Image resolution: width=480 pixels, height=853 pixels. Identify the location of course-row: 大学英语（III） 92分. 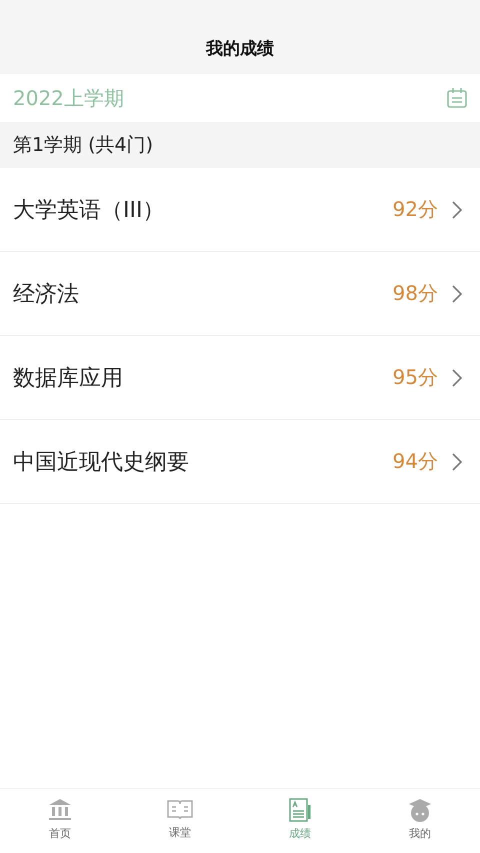
(240, 210).